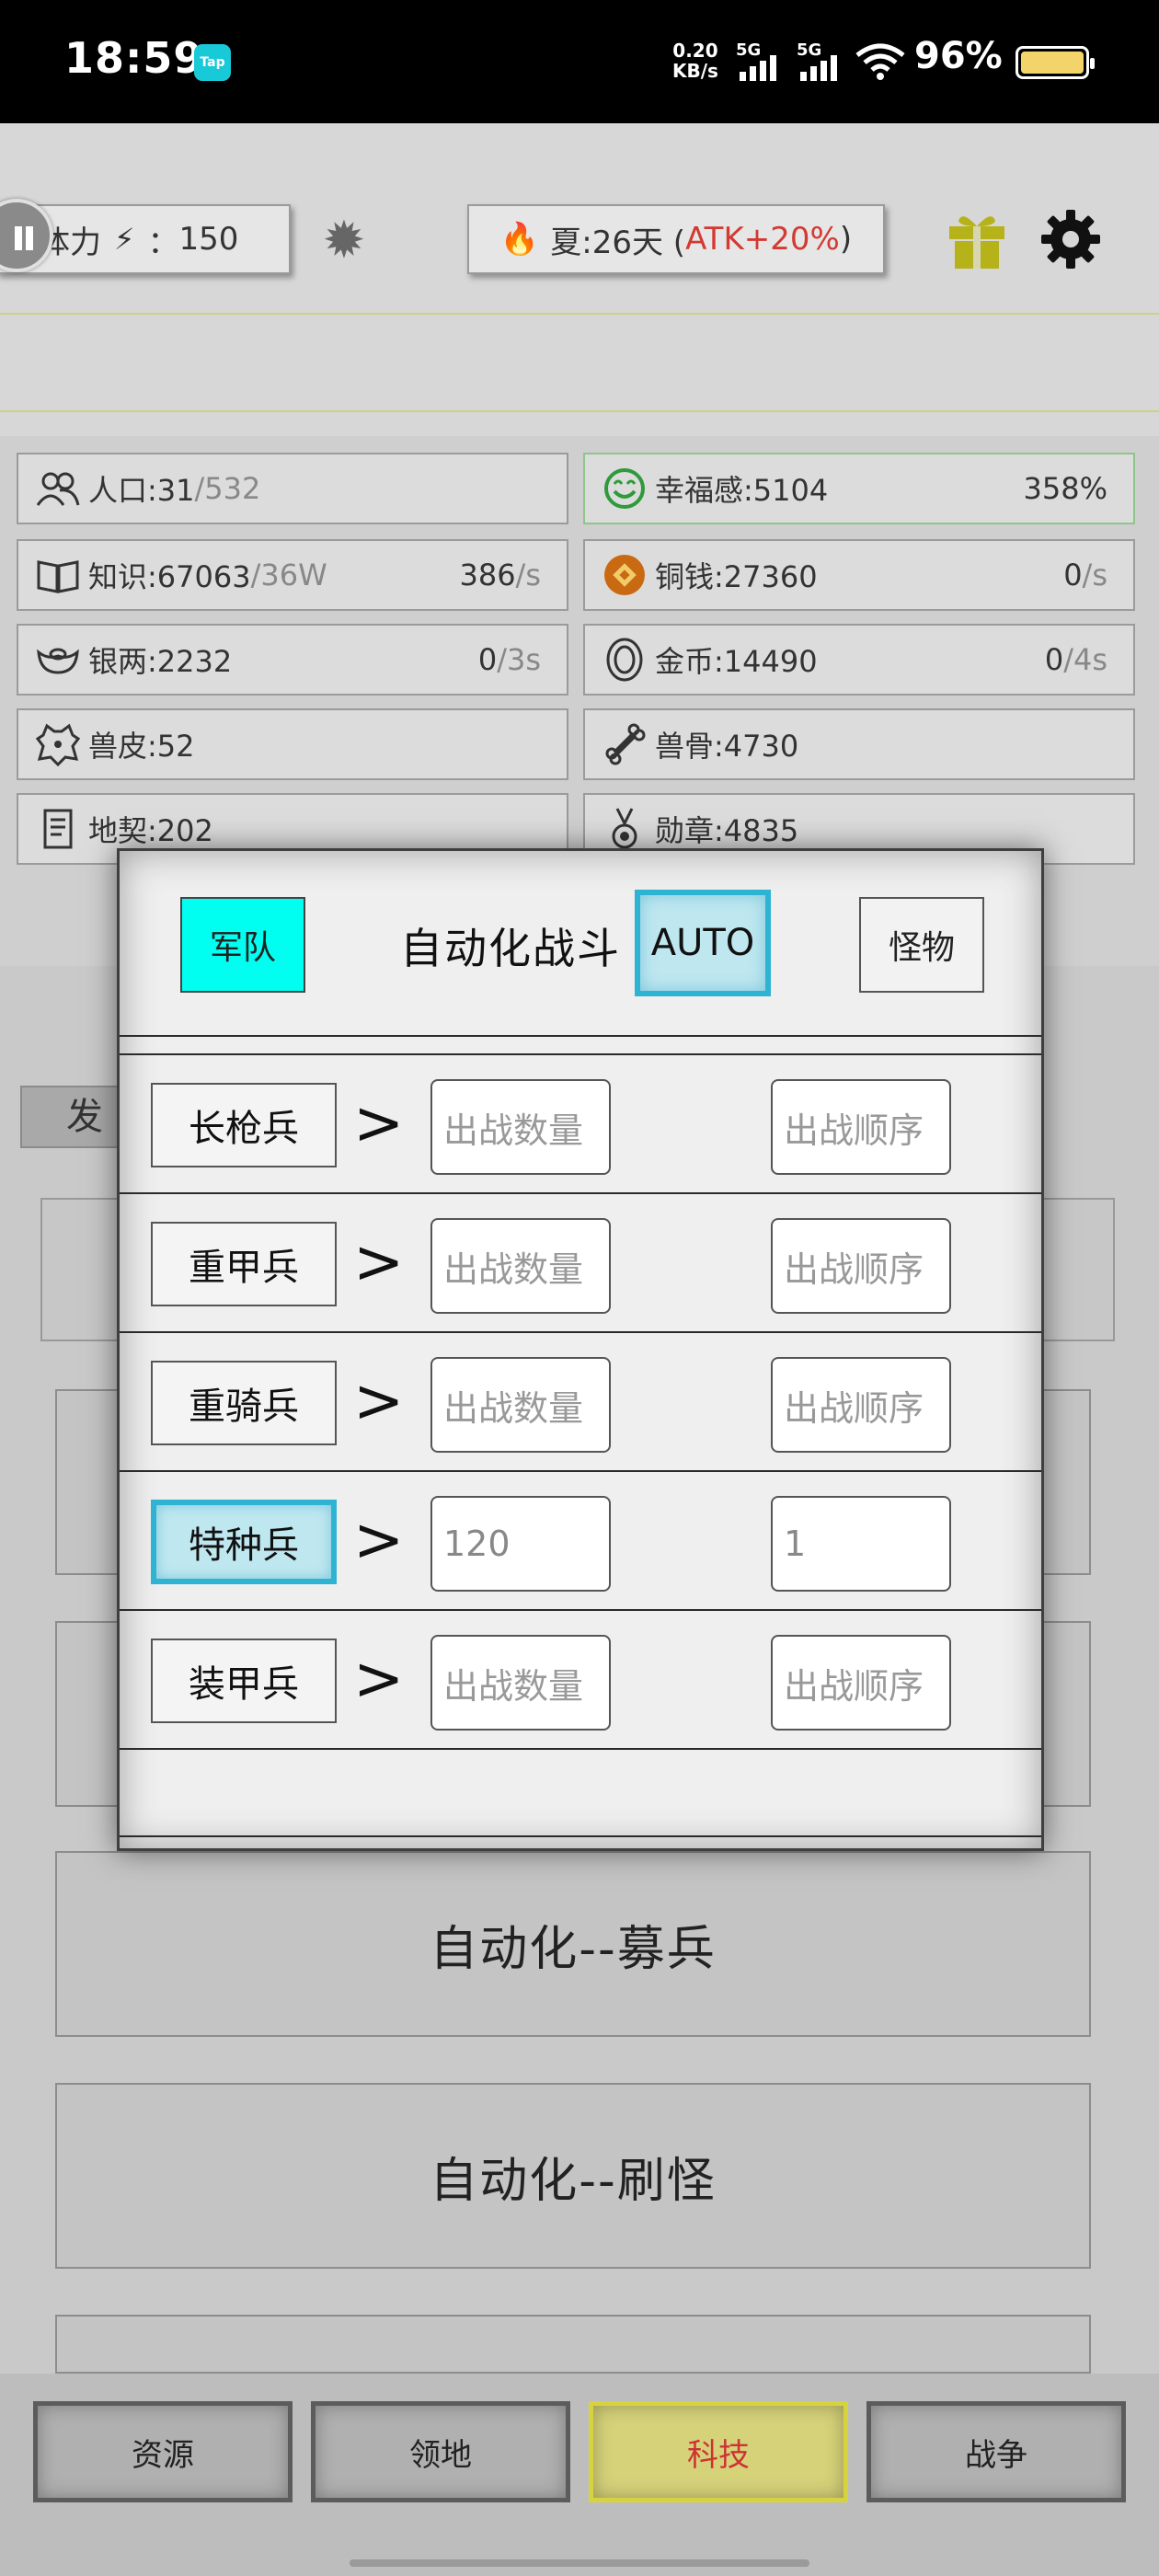 The width and height of the screenshot is (1159, 2576). What do you see at coordinates (736, 576) in the screenshot?
I see `resource-label: 铜钱:27360` at bounding box center [736, 576].